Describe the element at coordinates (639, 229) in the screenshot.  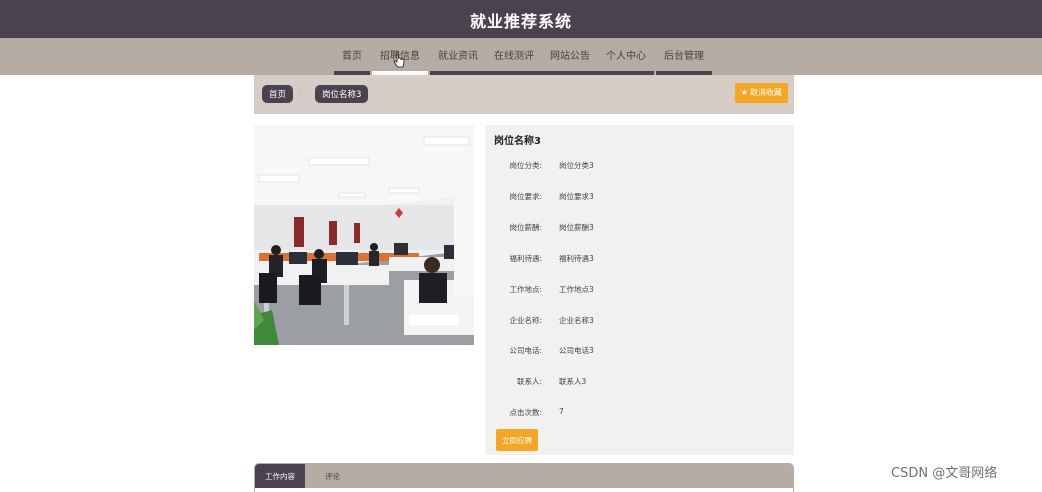
I see `field-salary: 岗位薪酬: 岗位薪酬3` at that location.